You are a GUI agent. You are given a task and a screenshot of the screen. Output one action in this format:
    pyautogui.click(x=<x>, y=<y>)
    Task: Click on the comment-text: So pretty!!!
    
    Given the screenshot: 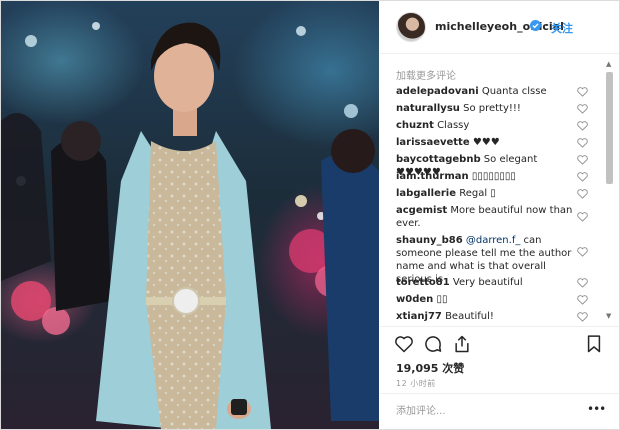 What is the action you would take?
    pyautogui.click(x=492, y=108)
    